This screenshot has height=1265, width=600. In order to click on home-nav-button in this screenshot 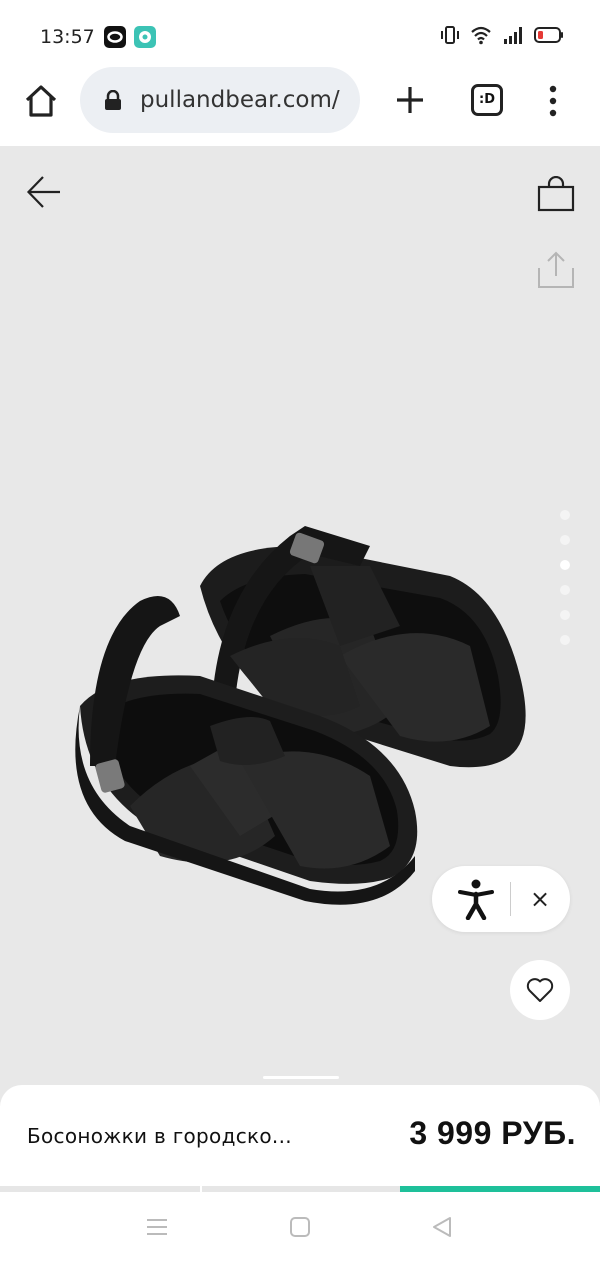, I will do `click(300, 1229)`.